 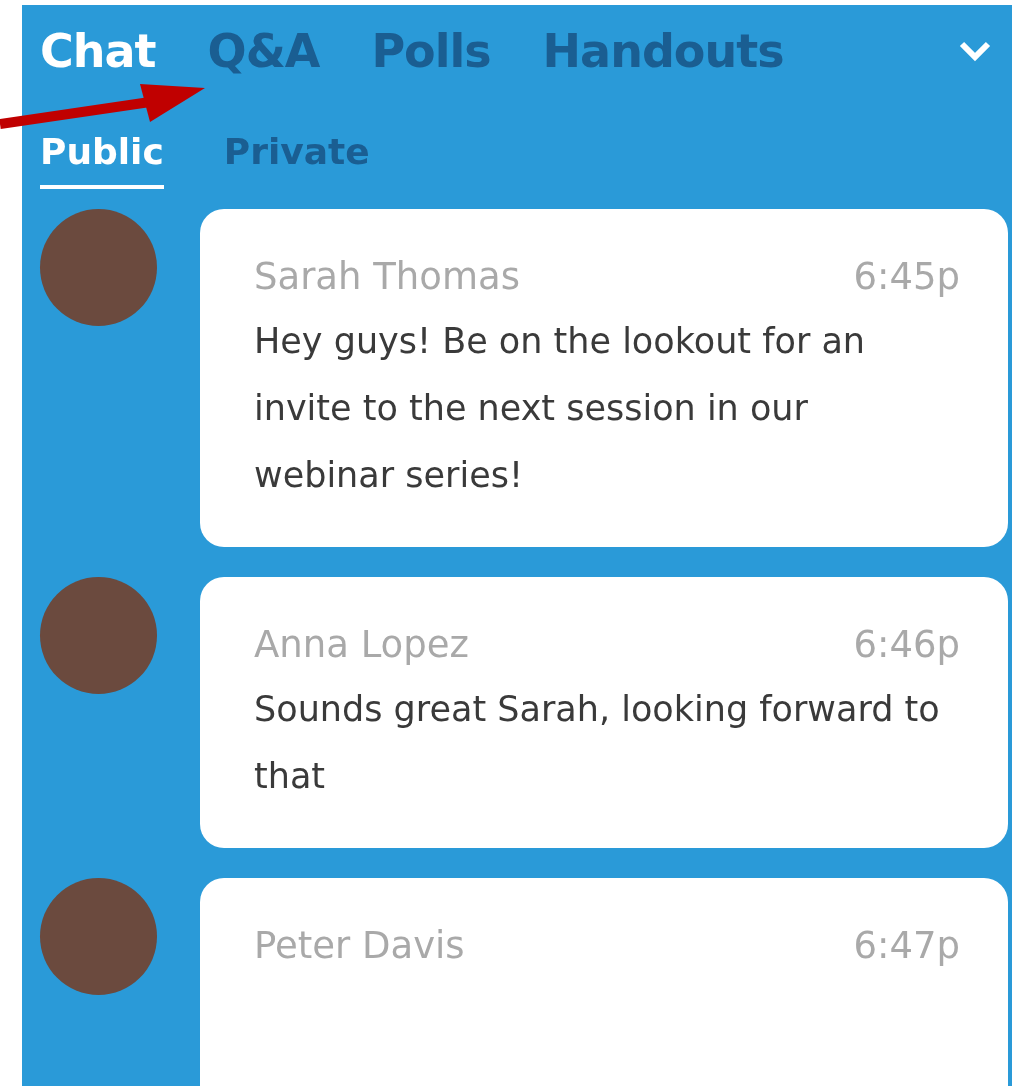 What do you see at coordinates (906, 276) in the screenshot?
I see `message-time: 6:45p` at bounding box center [906, 276].